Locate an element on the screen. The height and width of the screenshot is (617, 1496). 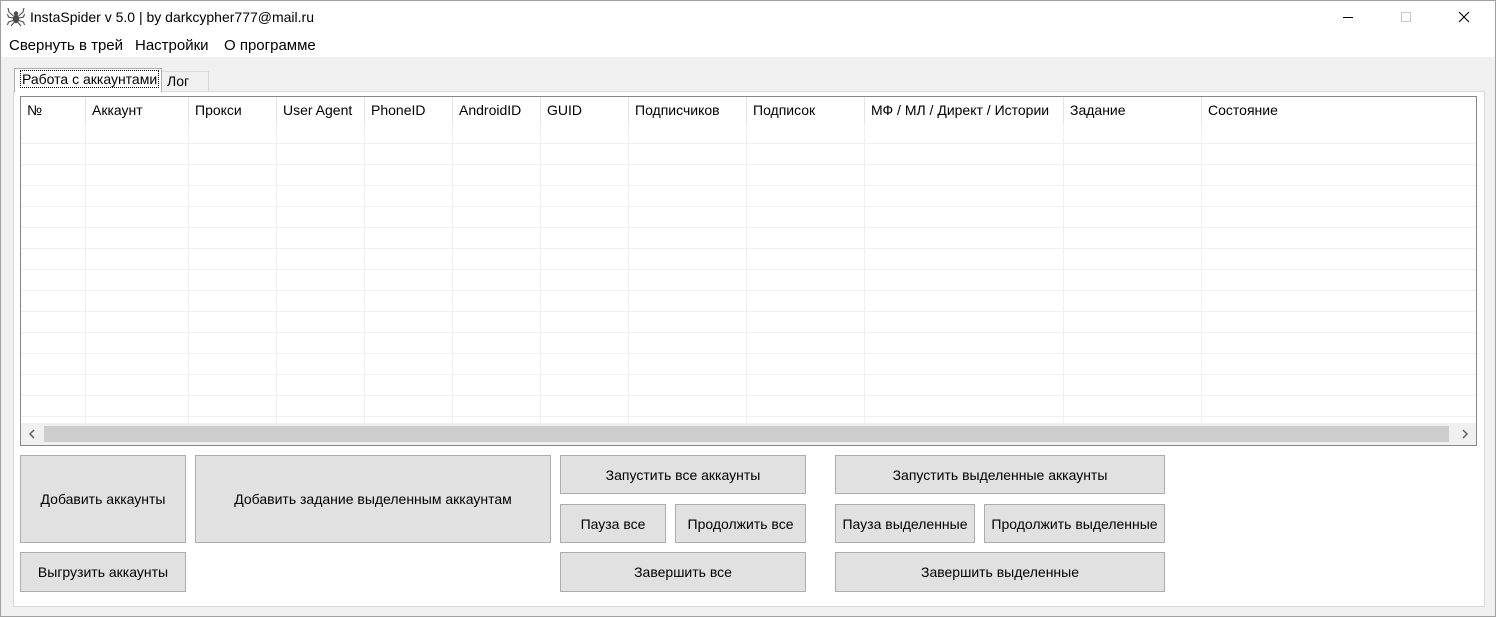
start-all-button: Запустить все аккаунты is located at coordinates (683, 474).